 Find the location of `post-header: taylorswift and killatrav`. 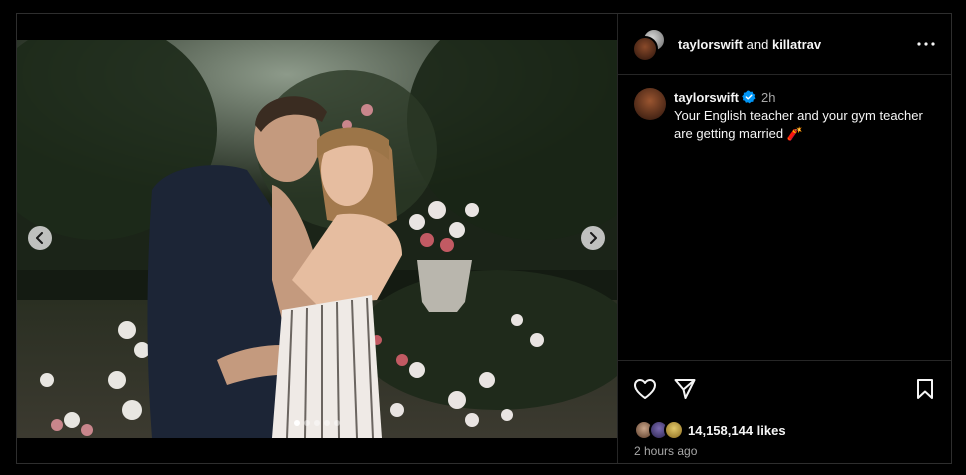

post-header: taylorswift and killatrav is located at coordinates (784, 44).